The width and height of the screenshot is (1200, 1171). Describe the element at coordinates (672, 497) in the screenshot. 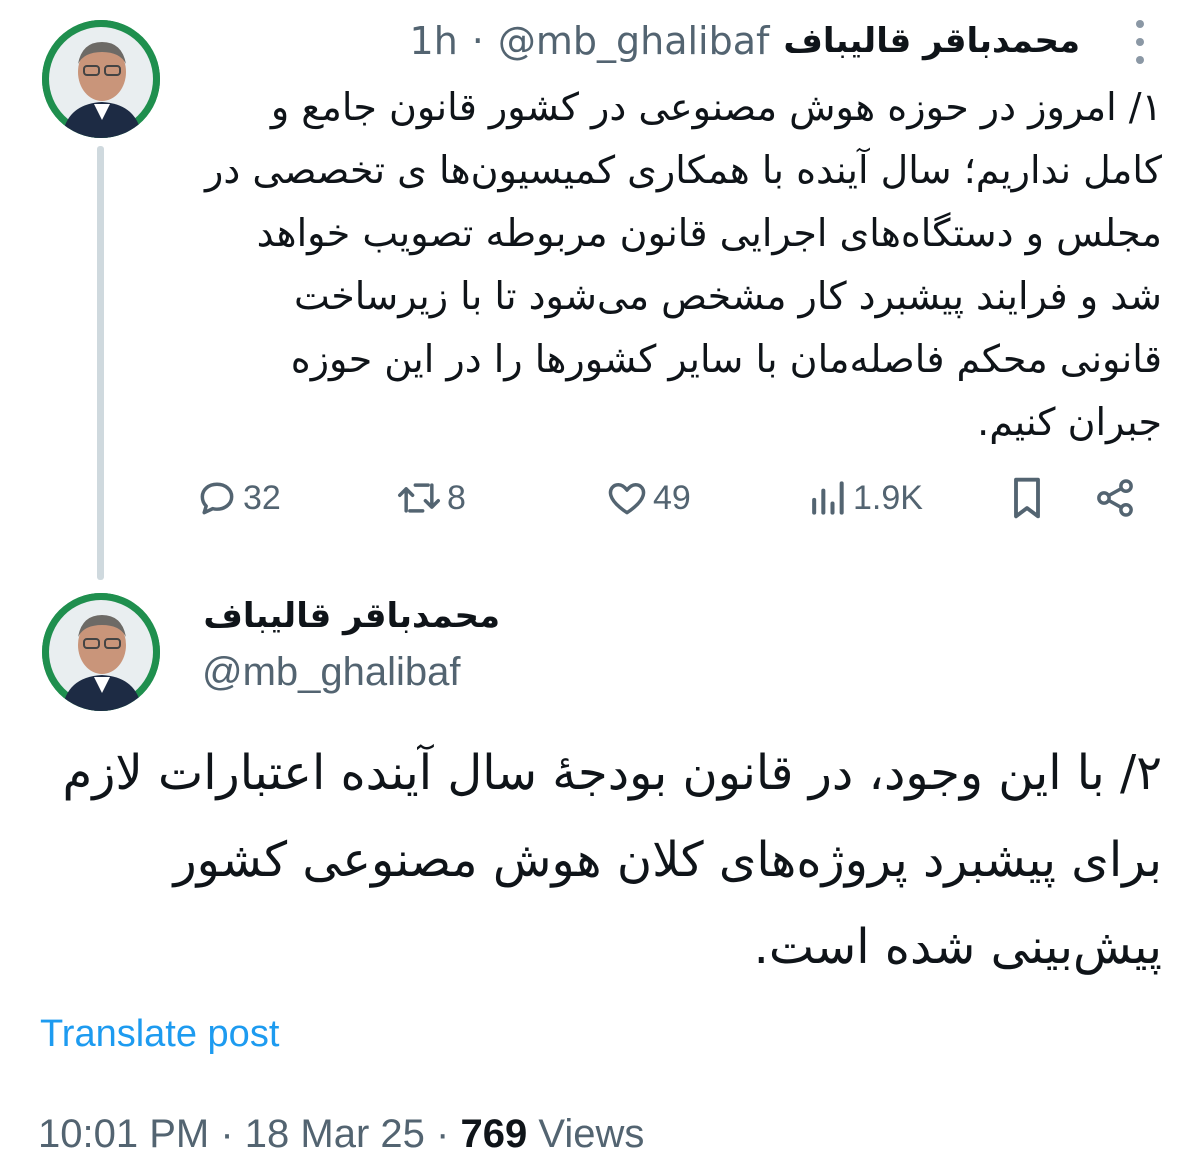

I see `like-count: 49` at that location.